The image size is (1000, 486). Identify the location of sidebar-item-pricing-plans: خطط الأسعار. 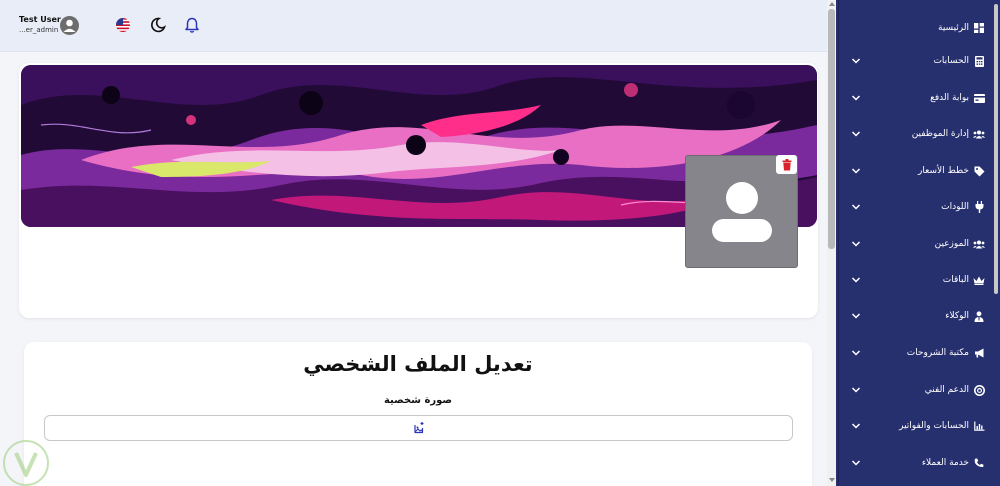
(915, 171).